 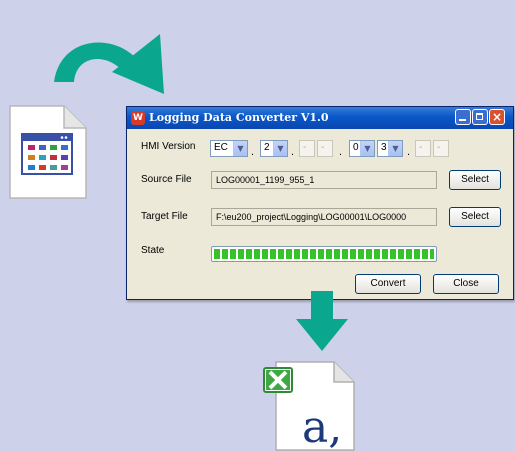 I want to click on hmi-version-combo-1: EC ▼, so click(x=229, y=148).